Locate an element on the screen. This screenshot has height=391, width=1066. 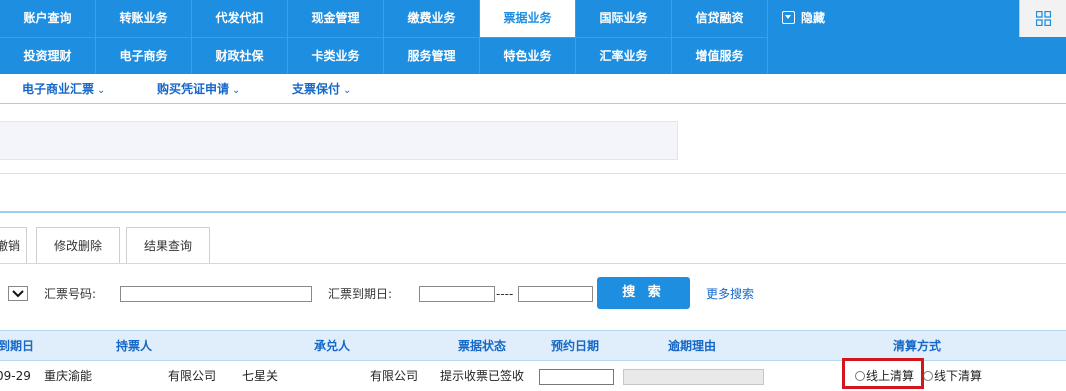
info-panel is located at coordinates (339, 140).